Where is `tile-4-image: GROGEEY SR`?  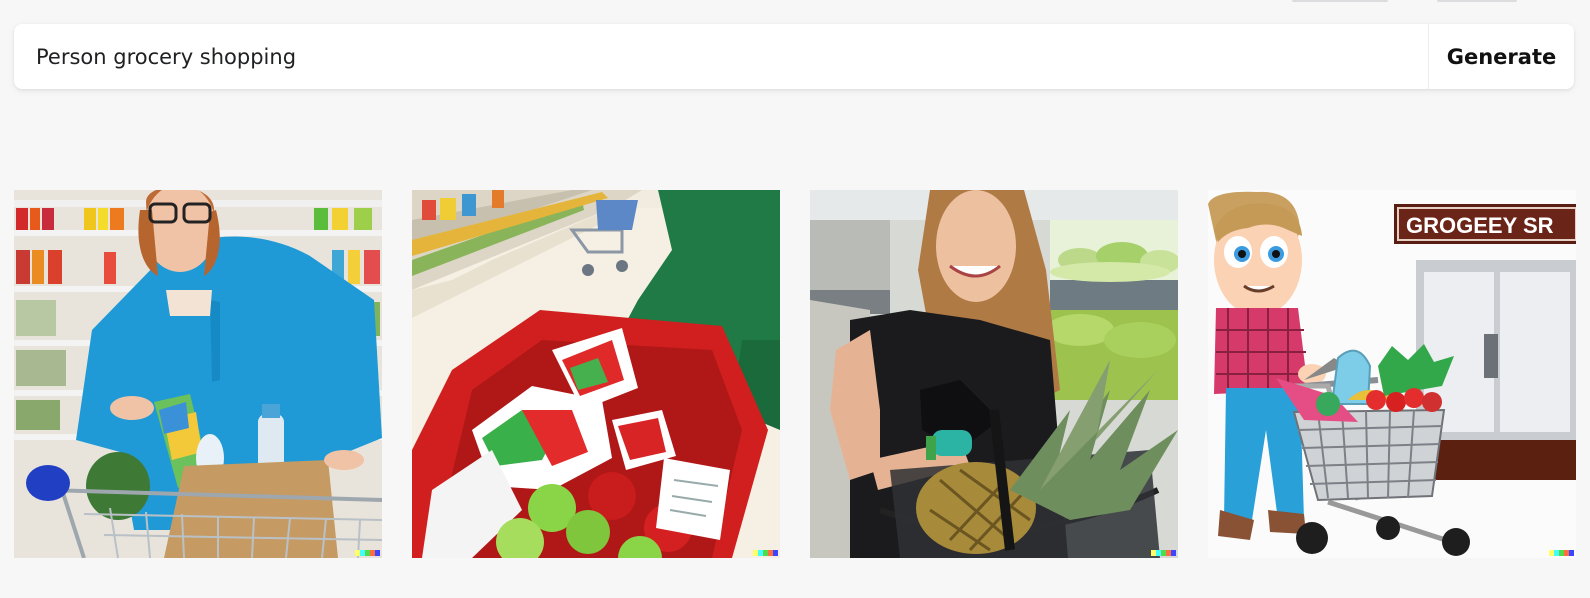
tile-4-image: GROGEEY SR is located at coordinates (1392, 374).